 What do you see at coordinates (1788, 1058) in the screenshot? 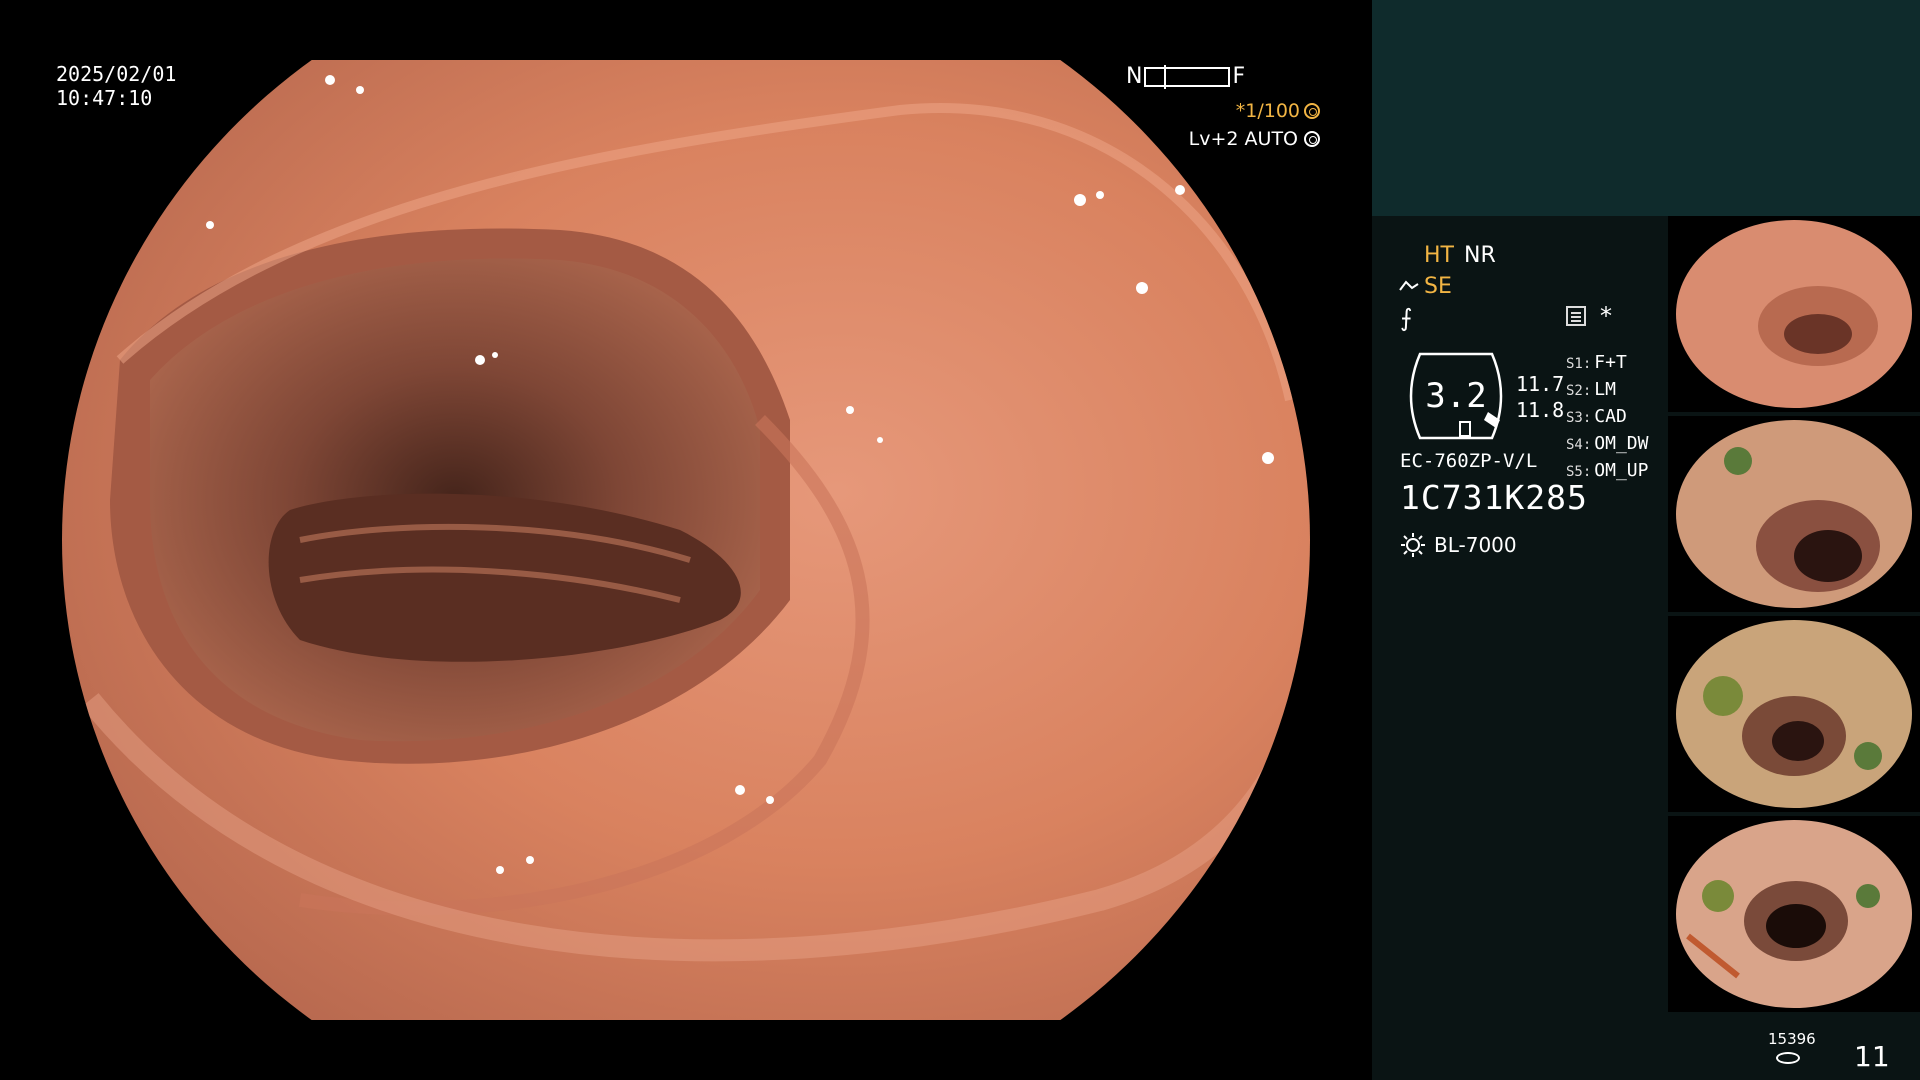
I see `disk-icon` at bounding box center [1788, 1058].